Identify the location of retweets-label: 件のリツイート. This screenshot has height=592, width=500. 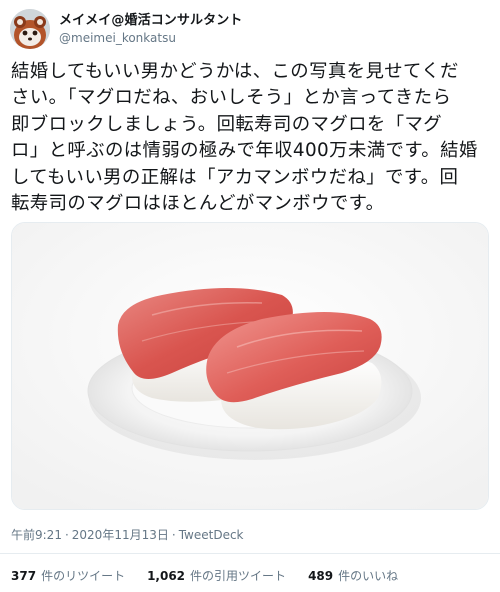
(83, 576).